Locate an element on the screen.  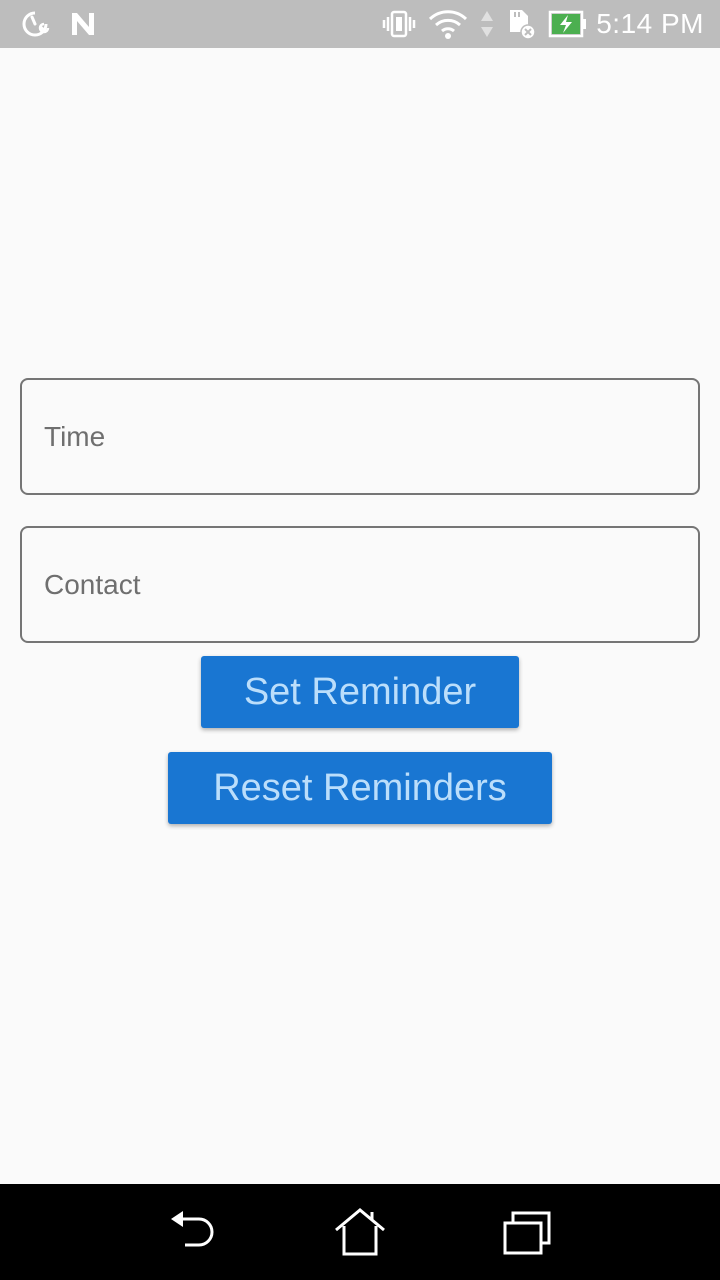
home-icon is located at coordinates (360, 1232).